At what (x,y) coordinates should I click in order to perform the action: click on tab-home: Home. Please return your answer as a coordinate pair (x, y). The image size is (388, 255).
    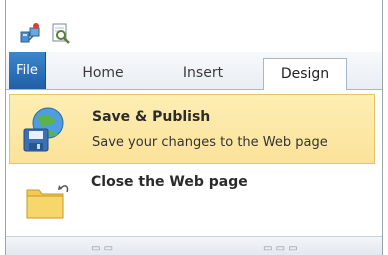
    Looking at the image, I should click on (103, 73).